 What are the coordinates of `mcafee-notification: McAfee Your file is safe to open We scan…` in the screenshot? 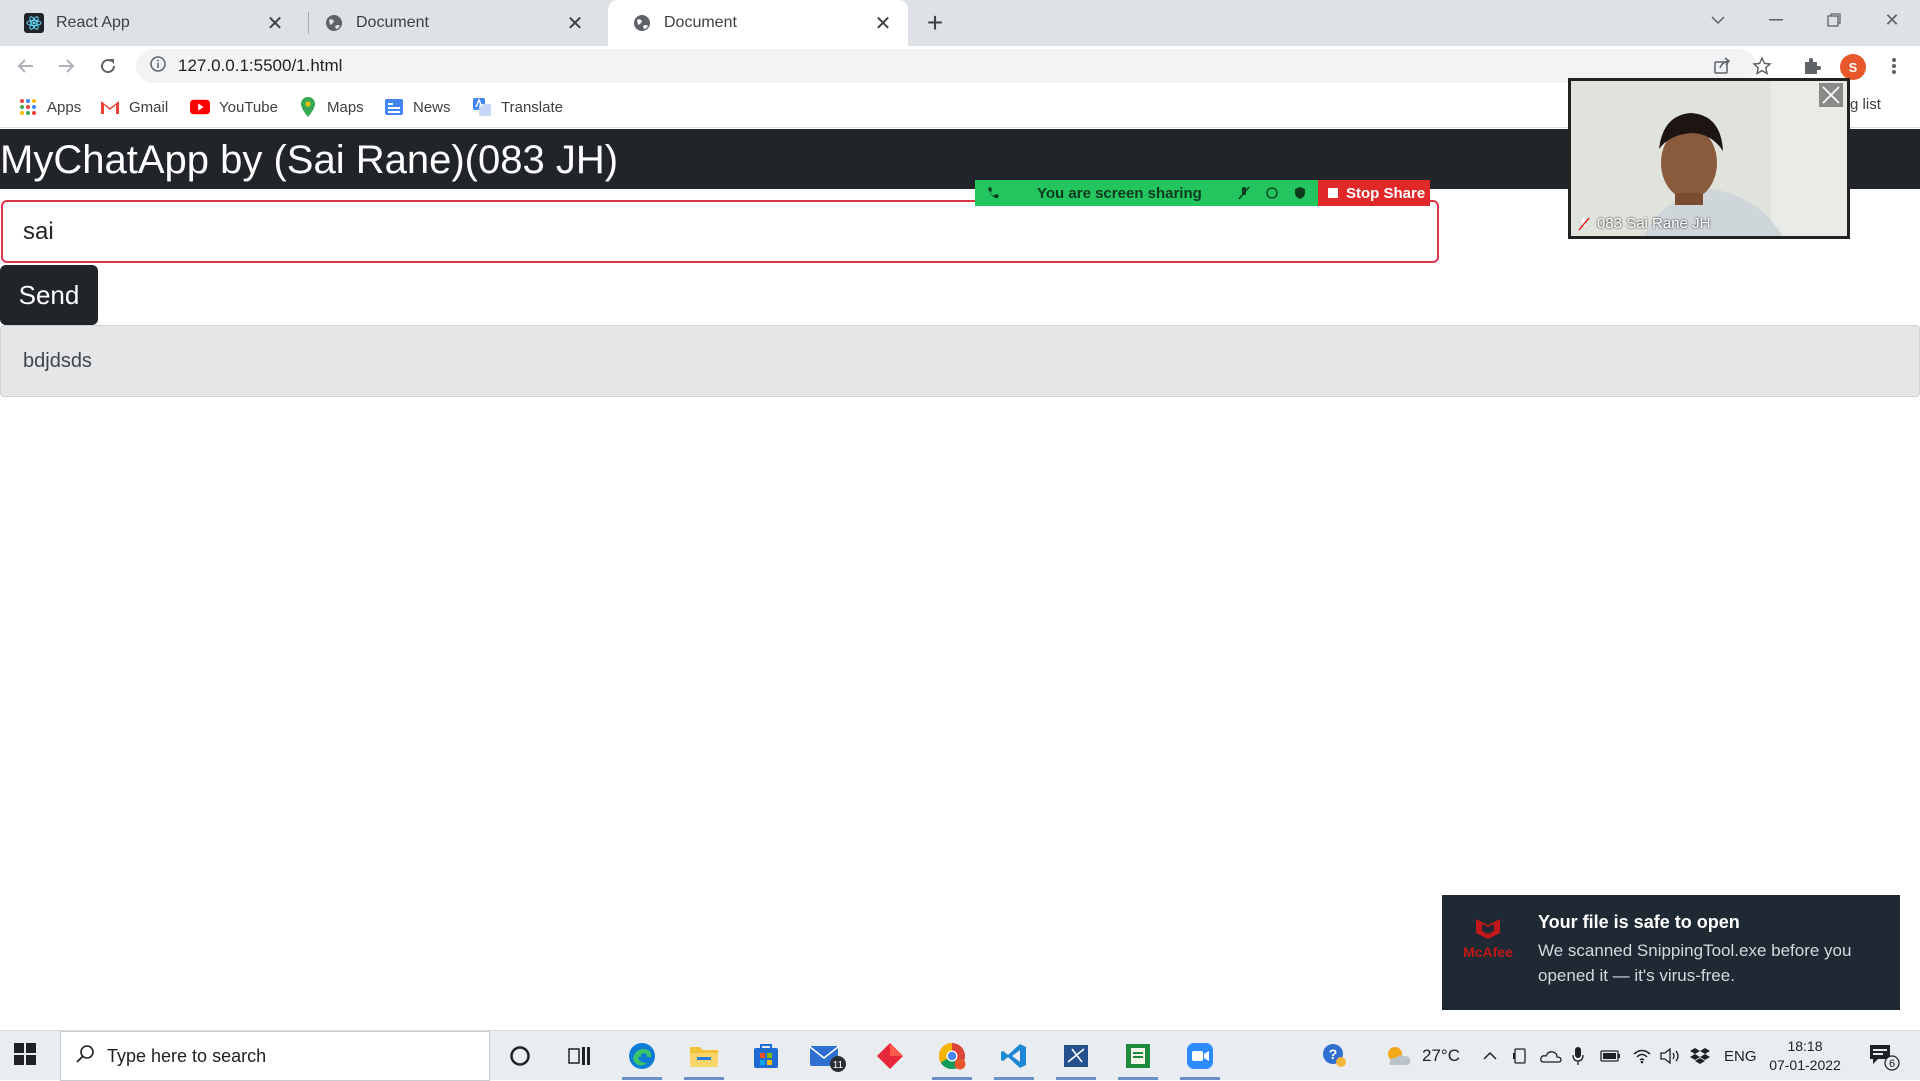 It's located at (1671, 952).